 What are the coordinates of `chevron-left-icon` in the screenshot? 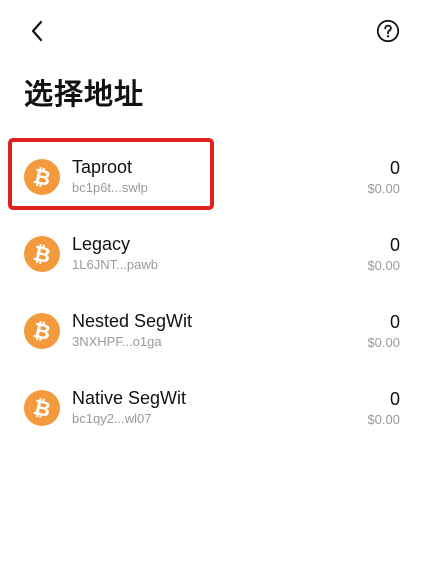 It's located at (37, 31).